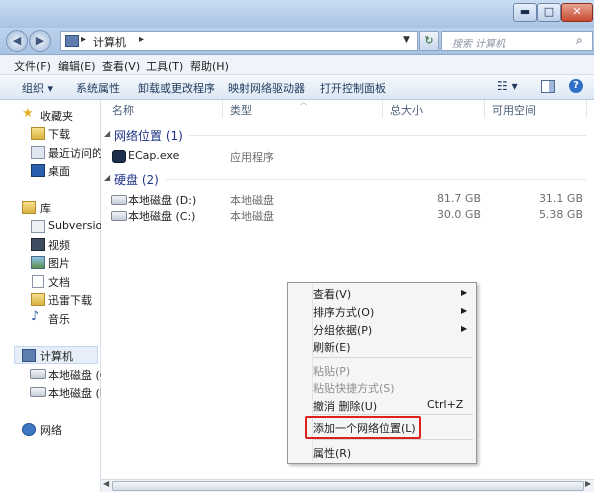 Image resolution: width=594 pixels, height=492 pixels. What do you see at coordinates (525, 12) in the screenshot?
I see `minimize-button: ▬` at bounding box center [525, 12].